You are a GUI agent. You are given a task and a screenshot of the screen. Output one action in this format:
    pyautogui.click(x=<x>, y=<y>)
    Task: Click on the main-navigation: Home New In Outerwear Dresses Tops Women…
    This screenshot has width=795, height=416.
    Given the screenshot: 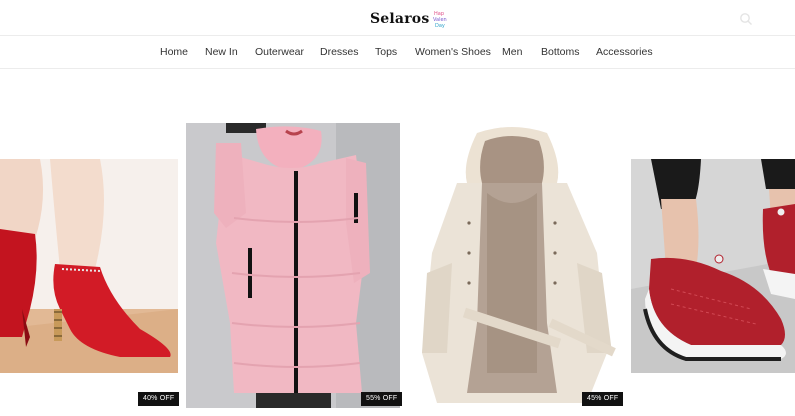 What is the action you would take?
    pyautogui.click(x=397, y=52)
    